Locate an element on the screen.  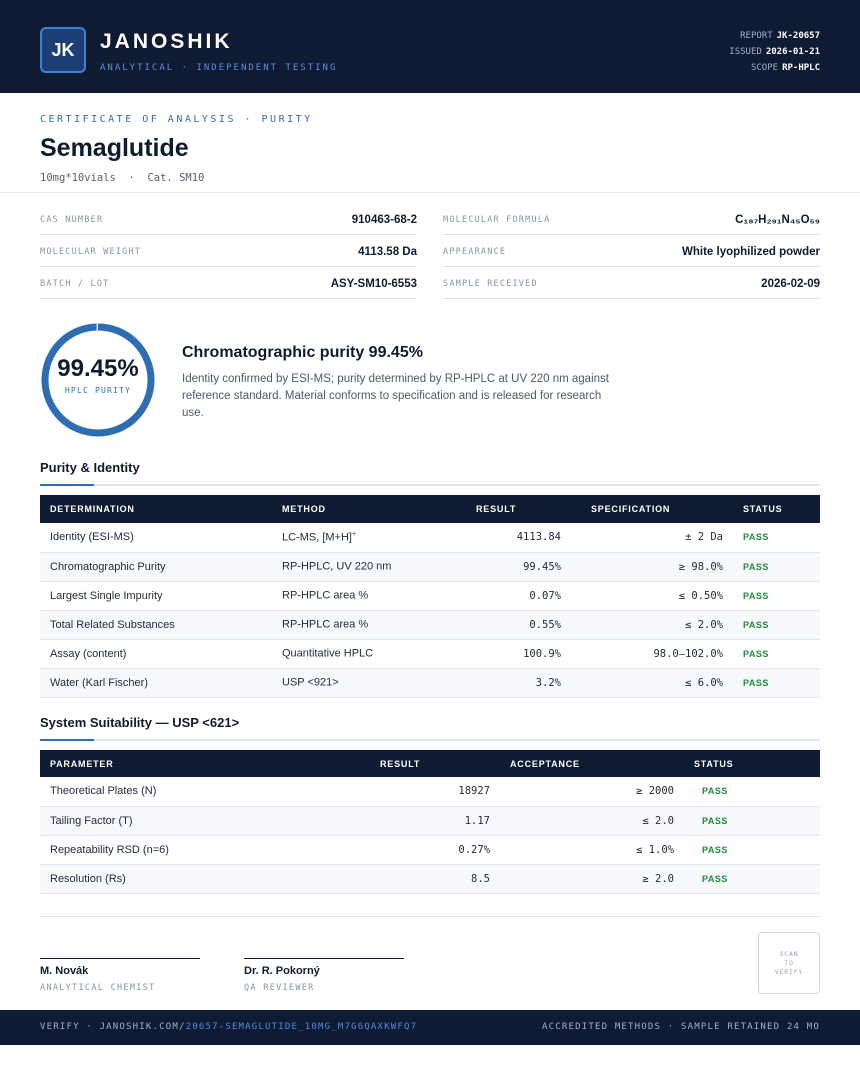
cell-parameter: Theoretical Plates (N) is located at coordinates (205, 792).